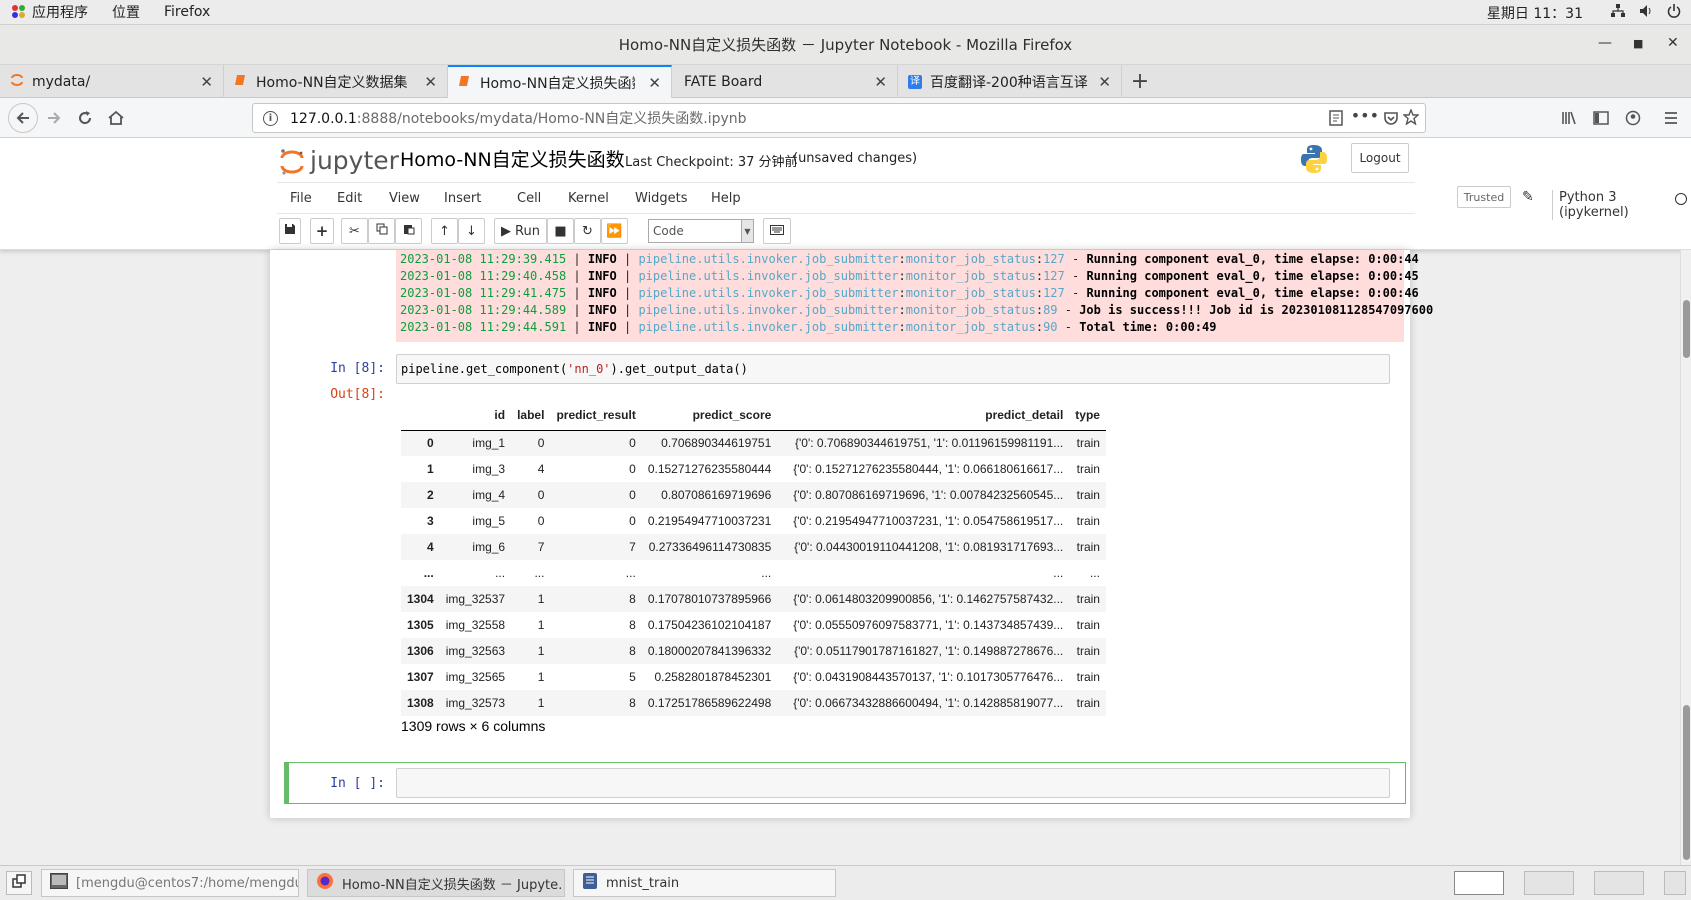 The image size is (1691, 900). What do you see at coordinates (292, 161) in the screenshot?
I see `jupyter-logo-icon` at bounding box center [292, 161].